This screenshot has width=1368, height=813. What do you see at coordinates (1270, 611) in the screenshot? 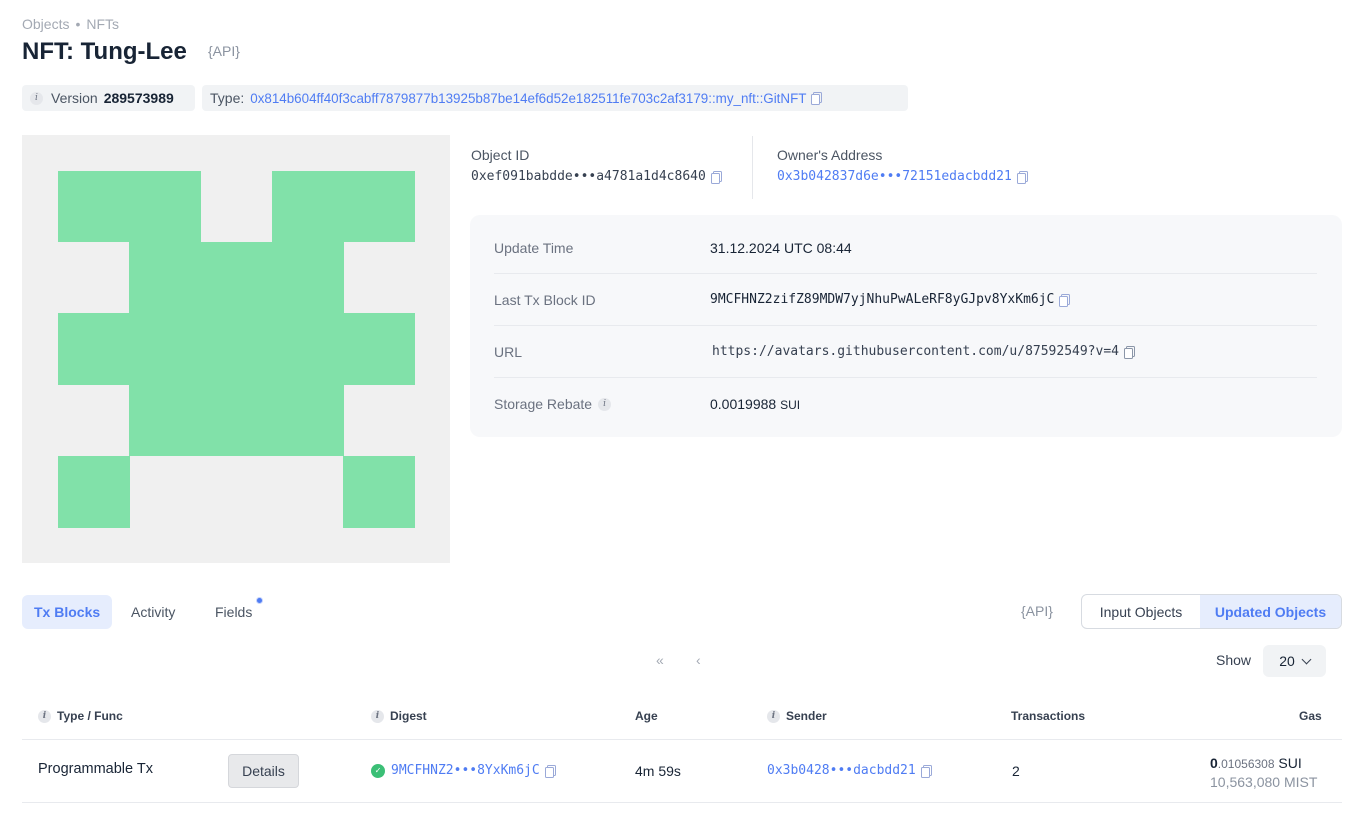
I see `updated-objects-option: Updated Objects` at bounding box center [1270, 611].